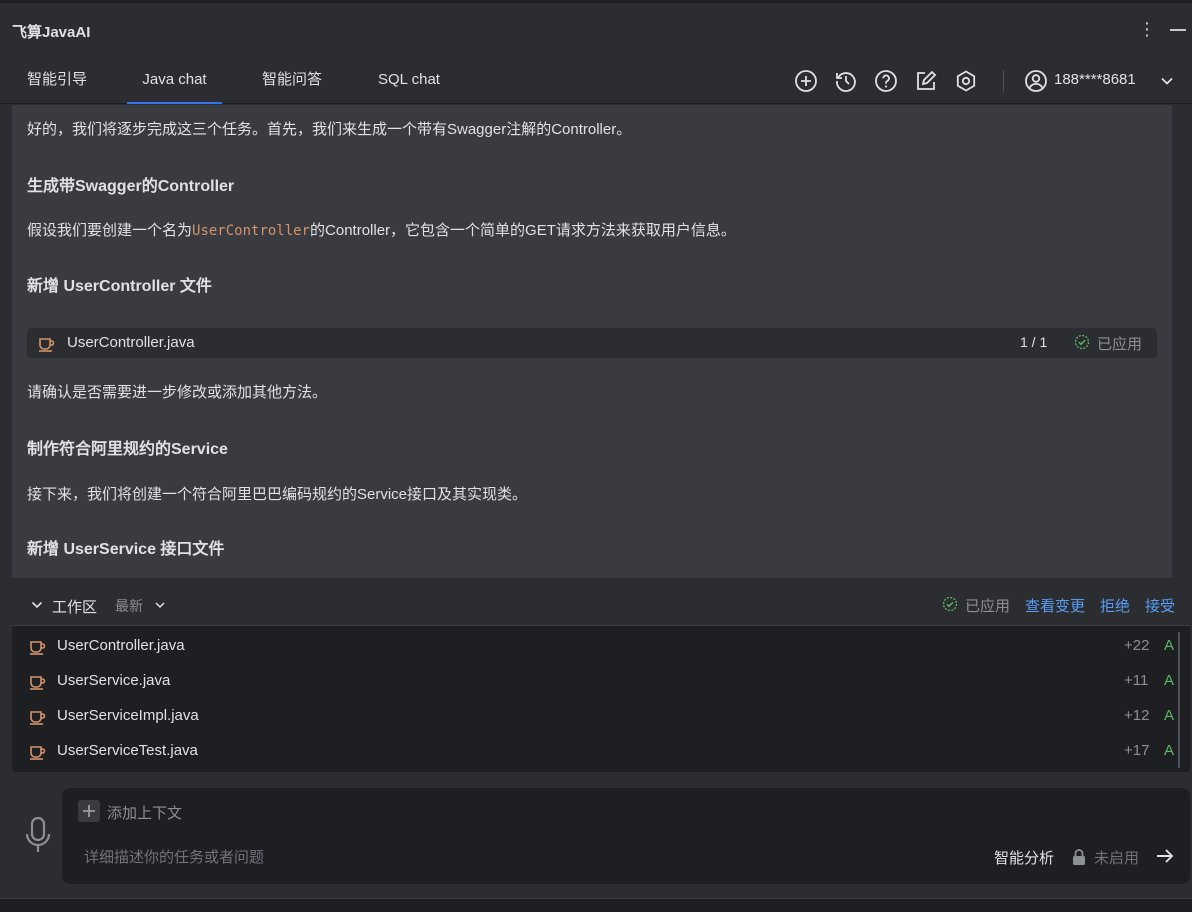 Image resolution: width=1192 pixels, height=912 pixels. Describe the element at coordinates (174, 81) in the screenshot. I see `tab-java-chat: Java chat` at that location.